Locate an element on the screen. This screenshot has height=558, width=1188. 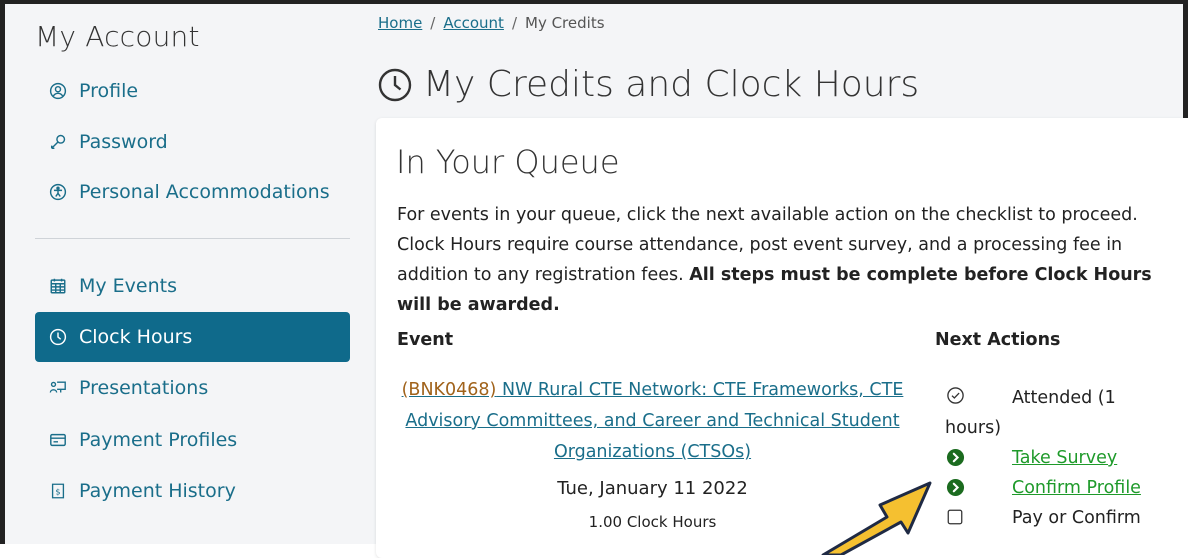
receipt-icon: $ is located at coordinates (58, 491).